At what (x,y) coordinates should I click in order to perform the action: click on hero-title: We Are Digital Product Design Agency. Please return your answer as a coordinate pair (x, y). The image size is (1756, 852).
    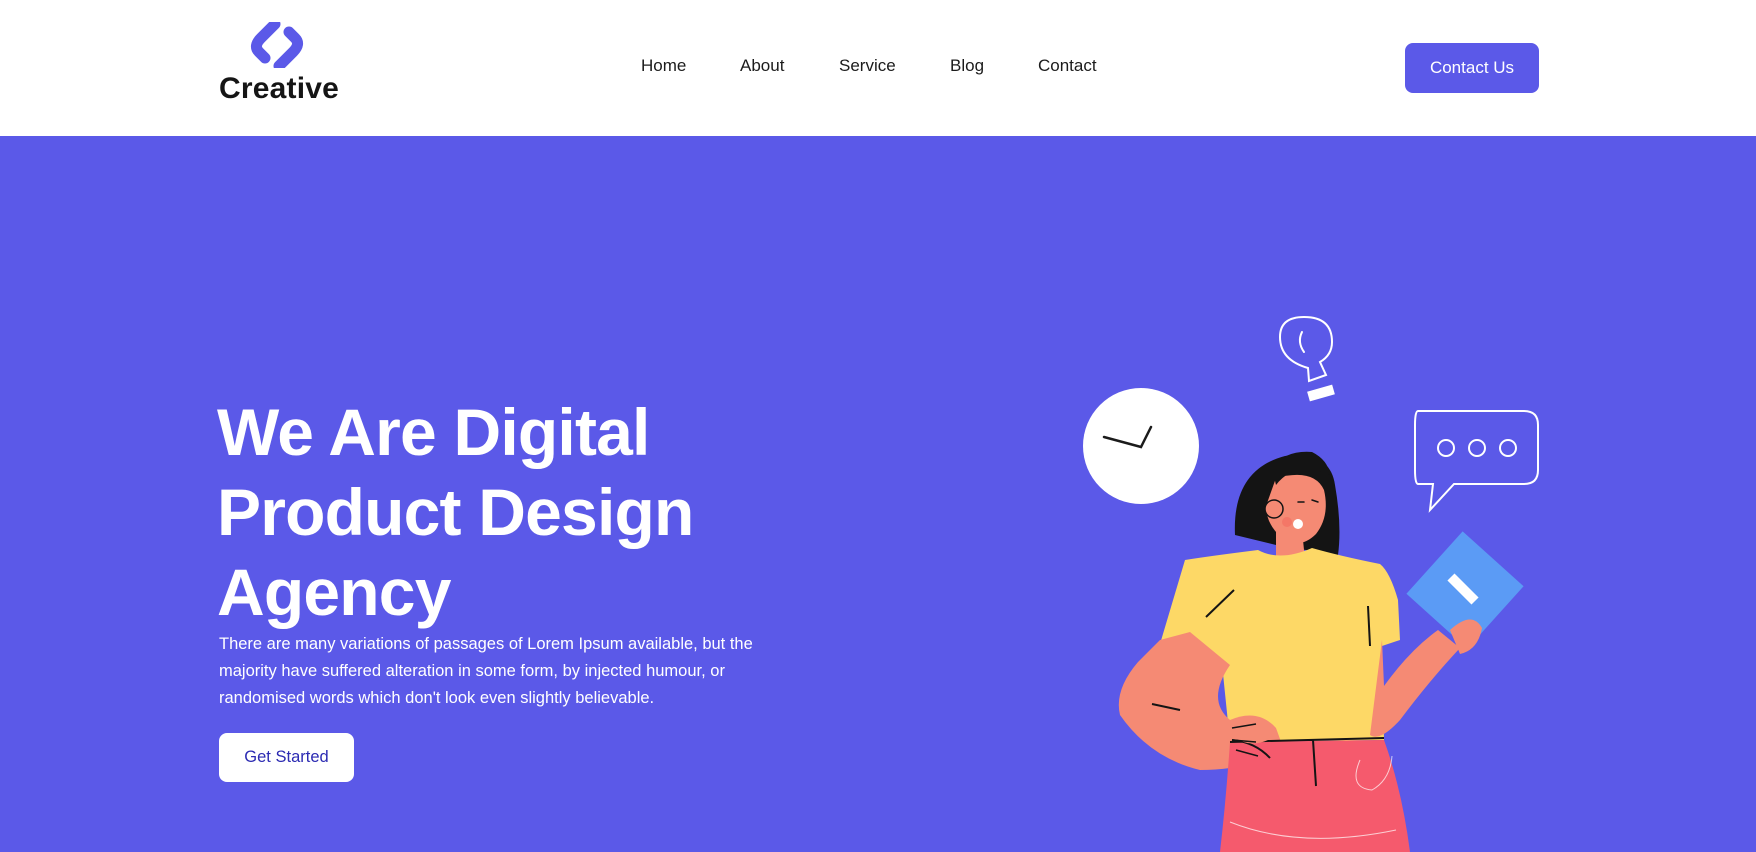
    Looking at the image, I should click on (455, 512).